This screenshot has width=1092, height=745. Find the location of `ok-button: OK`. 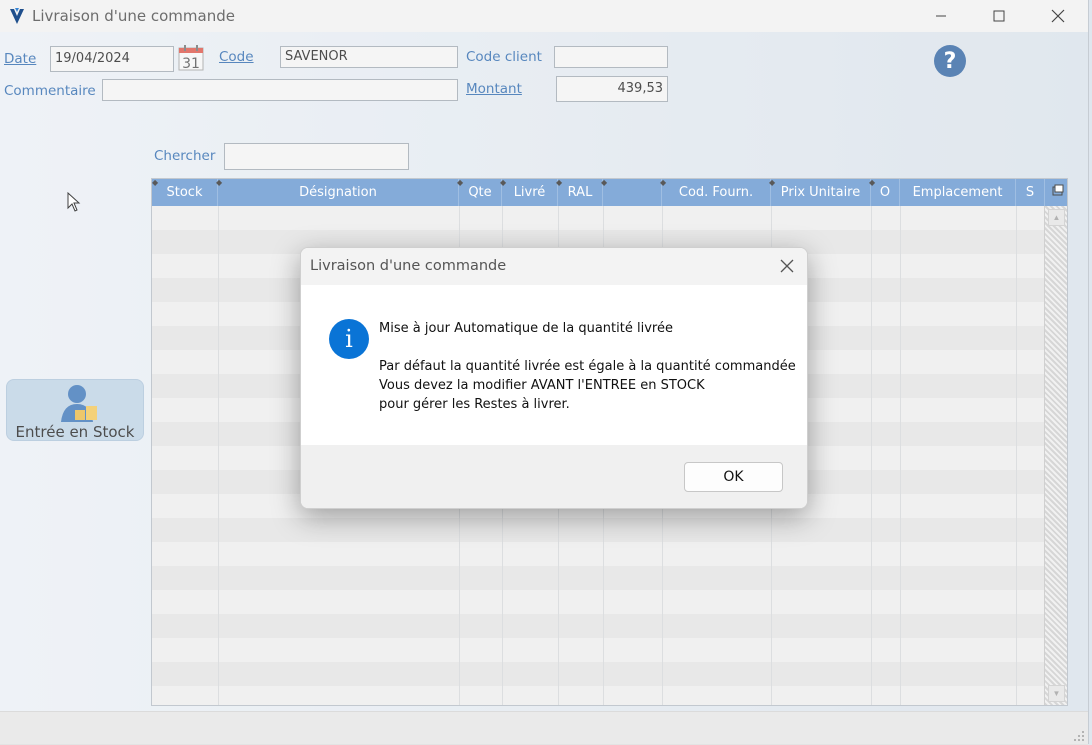

ok-button: OK is located at coordinates (733, 477).